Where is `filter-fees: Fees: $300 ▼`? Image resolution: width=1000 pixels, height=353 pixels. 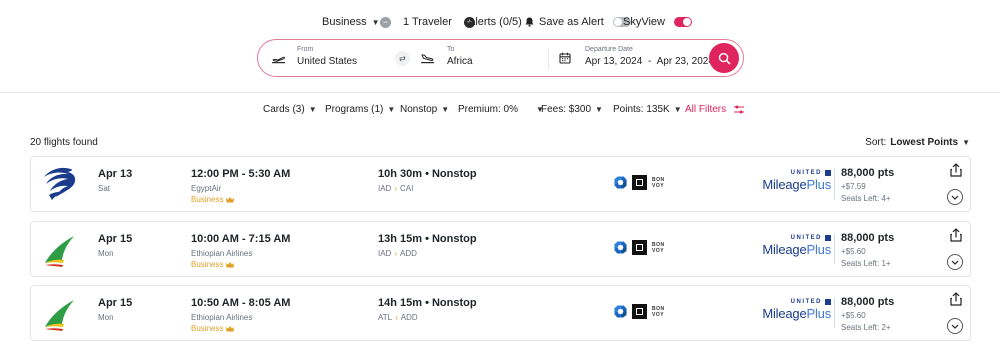
filter-fees: Fees: $300 ▼ is located at coordinates (572, 109).